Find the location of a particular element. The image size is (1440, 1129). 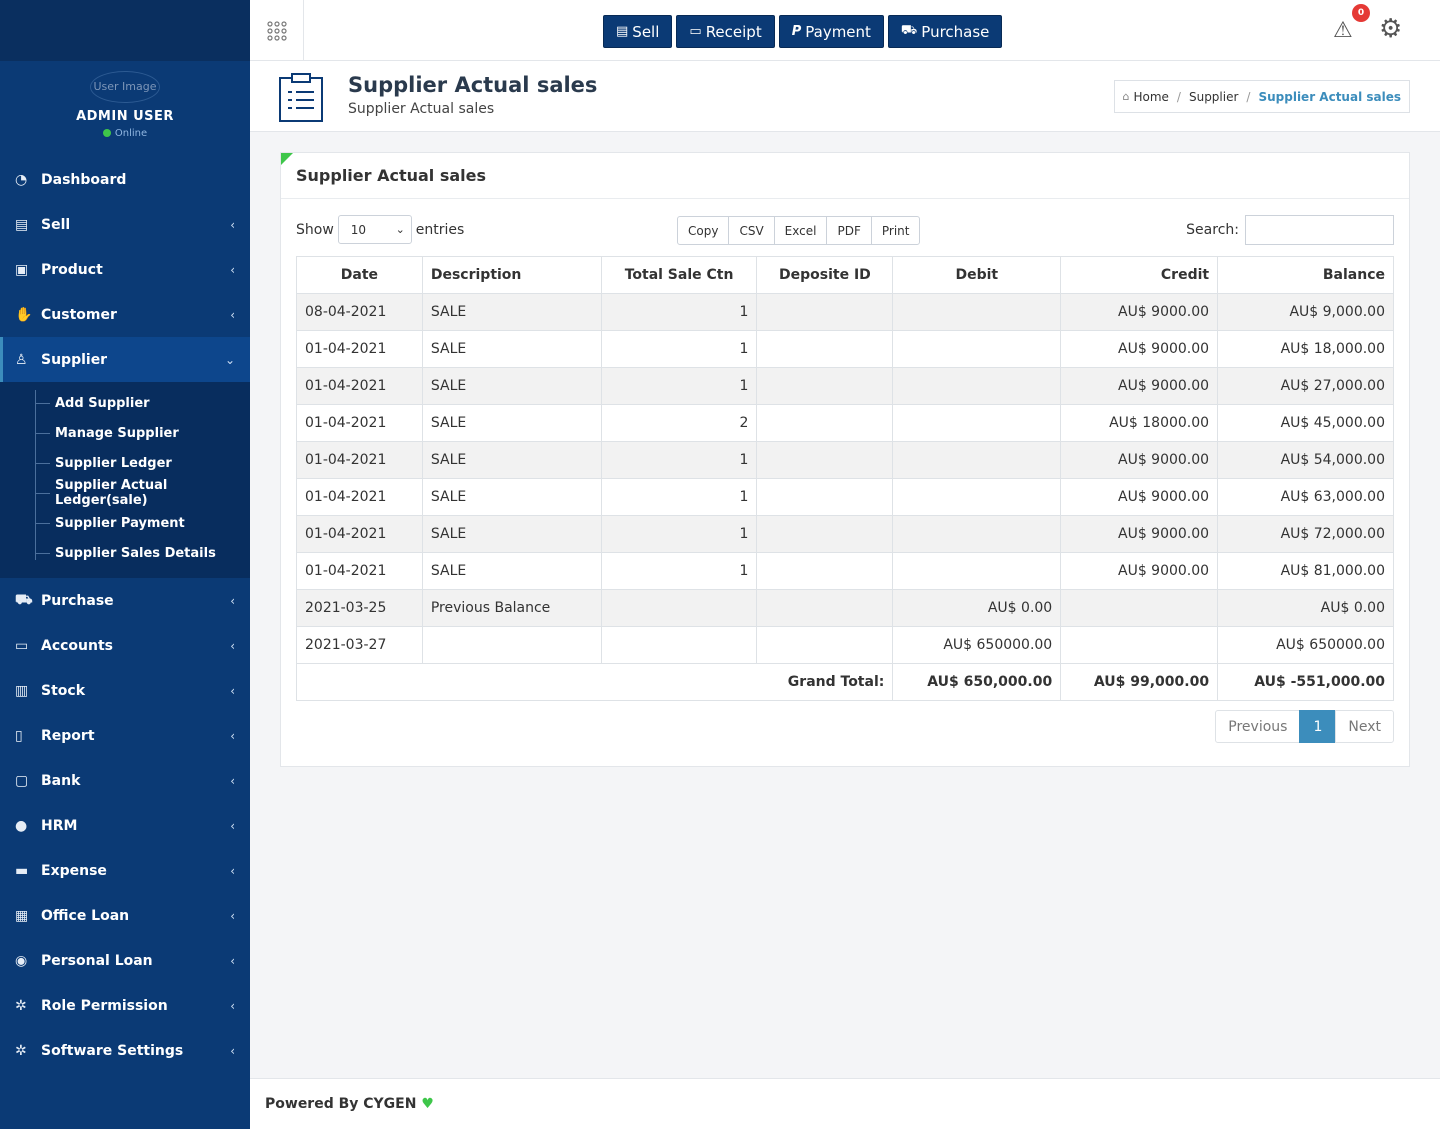

submenu-supplier-ledger: Supplier Ledger is located at coordinates (125, 463).